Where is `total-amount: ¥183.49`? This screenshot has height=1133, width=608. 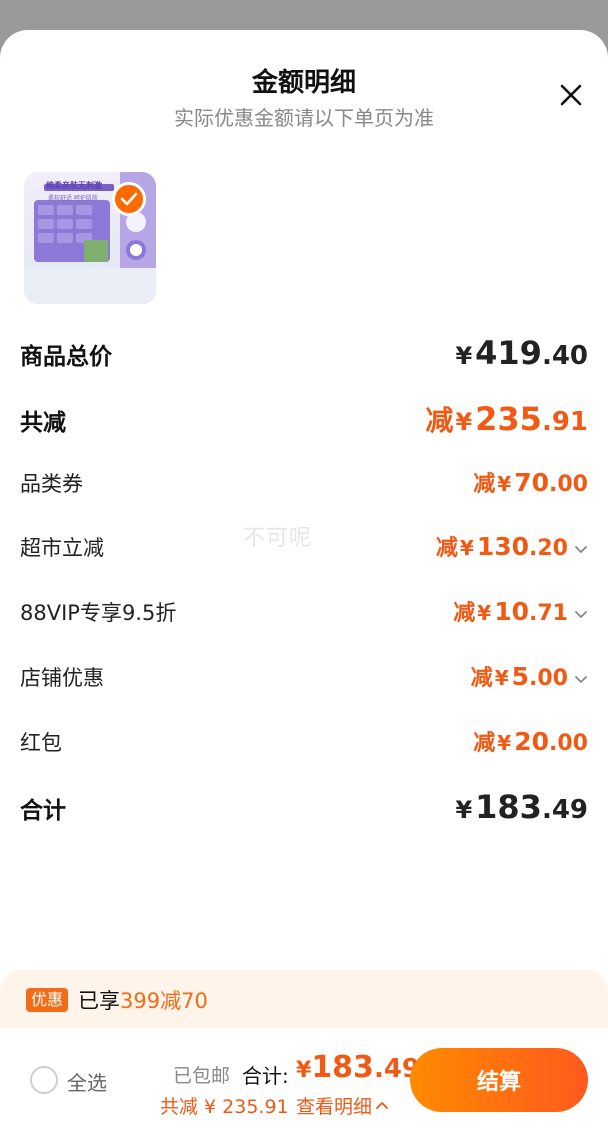
total-amount: ¥183.49 is located at coordinates (358, 1067).